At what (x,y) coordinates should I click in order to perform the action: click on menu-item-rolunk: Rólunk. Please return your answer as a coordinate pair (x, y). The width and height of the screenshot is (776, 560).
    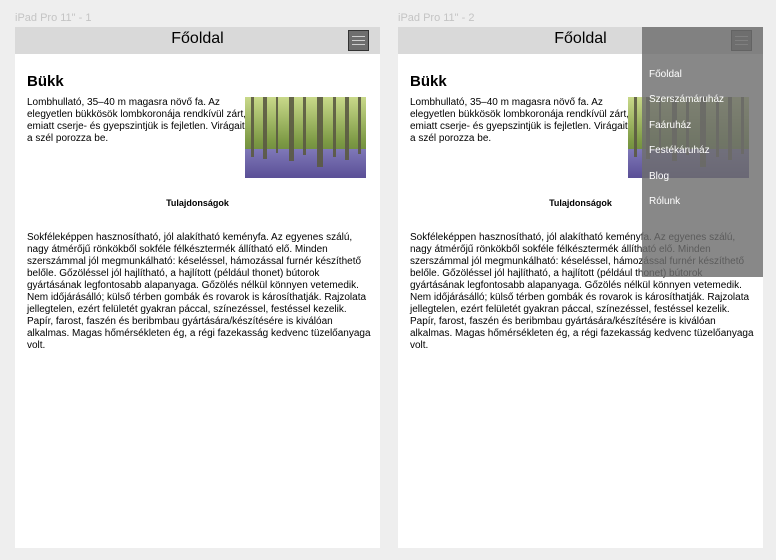
    Looking at the image, I should click on (664, 201).